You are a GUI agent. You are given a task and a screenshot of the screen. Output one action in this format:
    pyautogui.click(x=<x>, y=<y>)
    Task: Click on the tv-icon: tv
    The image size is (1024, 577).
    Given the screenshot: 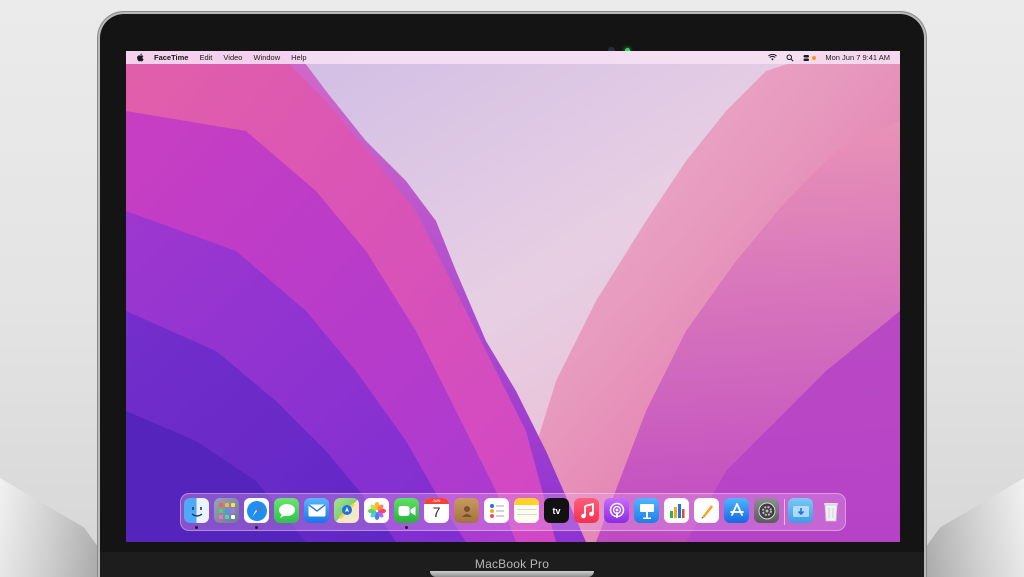 What is the action you would take?
    pyautogui.click(x=556, y=510)
    